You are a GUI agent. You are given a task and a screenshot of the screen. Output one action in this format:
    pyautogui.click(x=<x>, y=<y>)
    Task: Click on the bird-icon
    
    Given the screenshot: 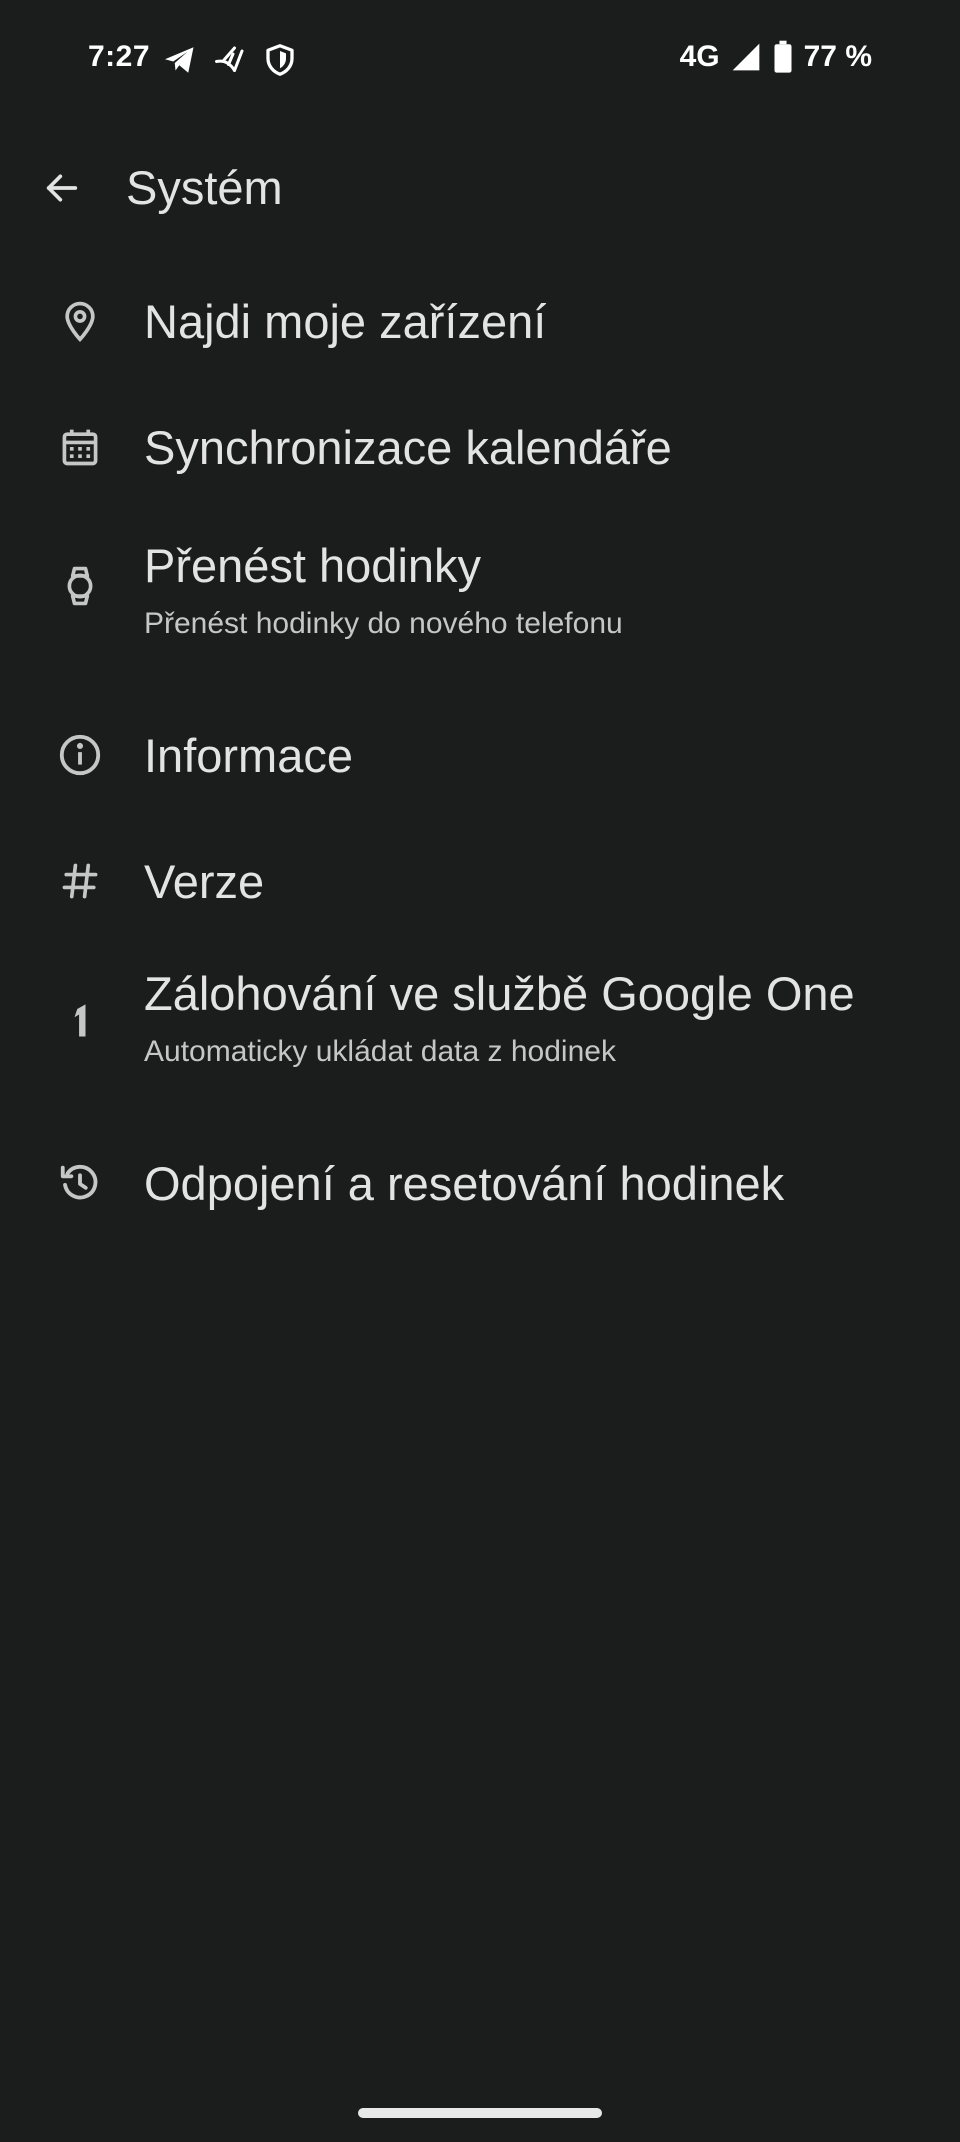 What is the action you would take?
    pyautogui.click(x=230, y=60)
    